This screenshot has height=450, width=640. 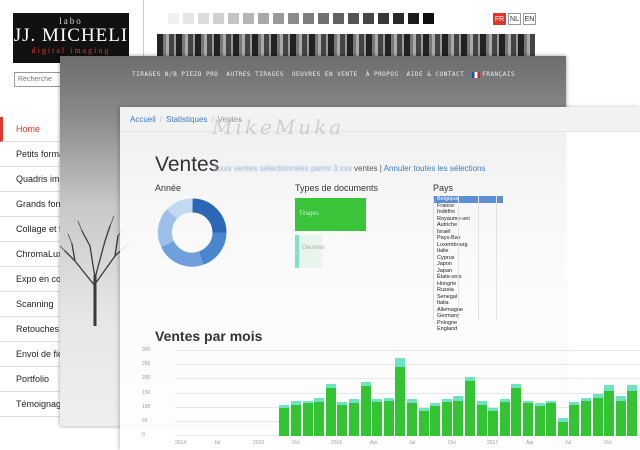 What do you see at coordinates (143, 119) in the screenshot?
I see `breadcrumb-home: Accueil` at bounding box center [143, 119].